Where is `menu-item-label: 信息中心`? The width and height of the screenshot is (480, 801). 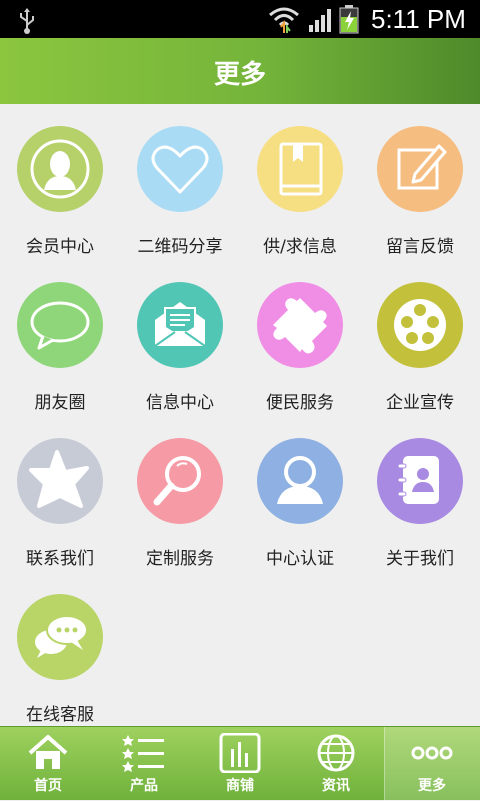 menu-item-label: 信息中心 is located at coordinates (180, 403).